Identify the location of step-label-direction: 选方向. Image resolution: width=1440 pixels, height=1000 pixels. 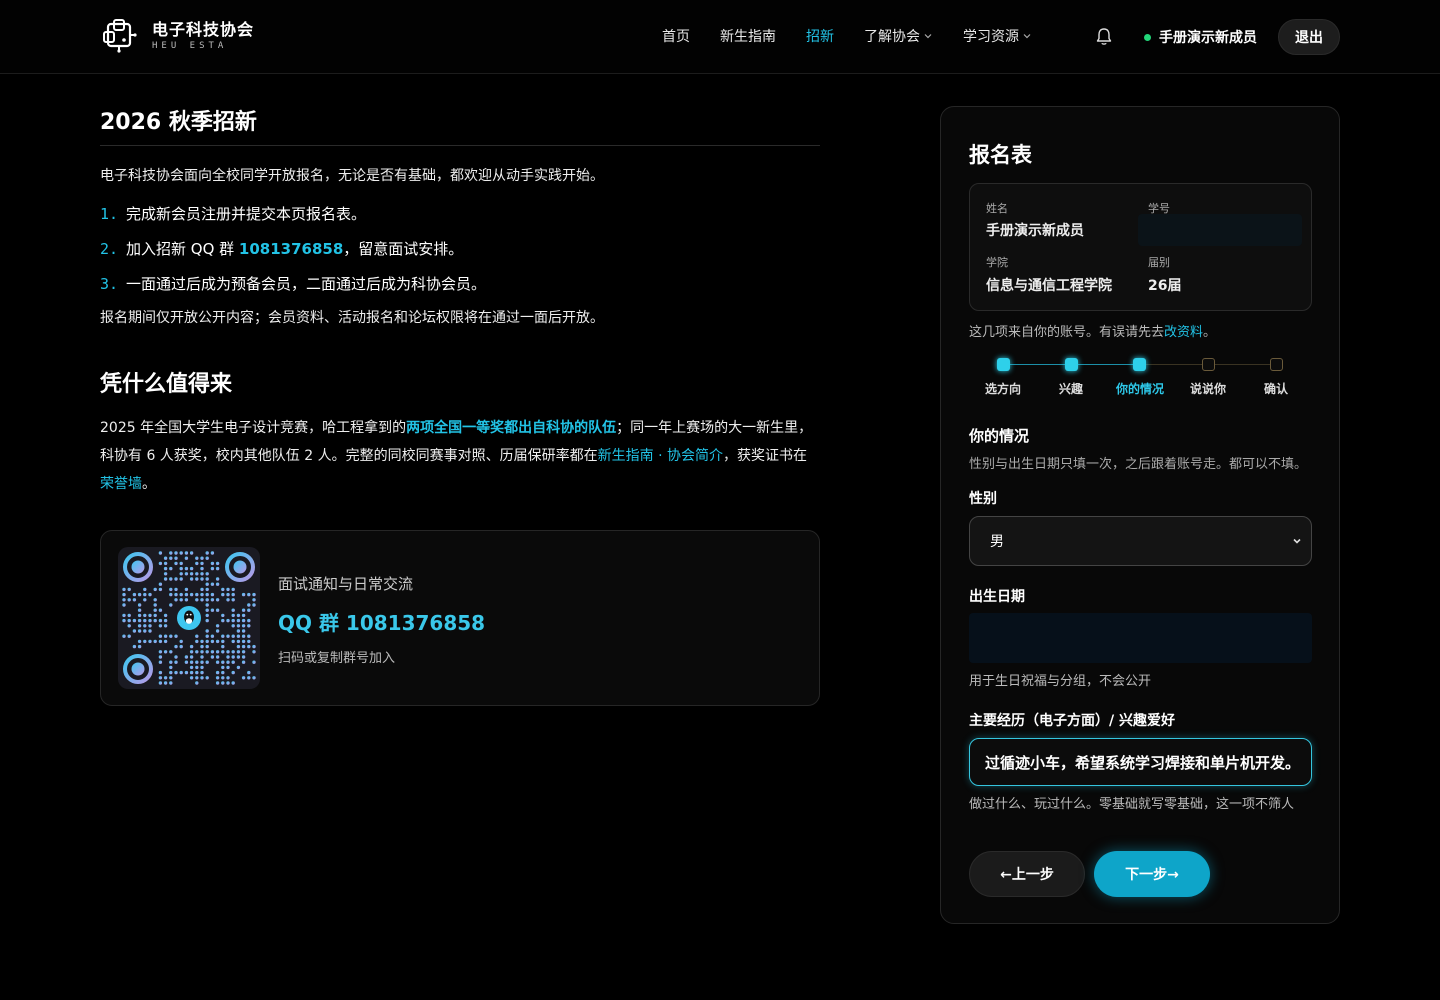
(1002, 389).